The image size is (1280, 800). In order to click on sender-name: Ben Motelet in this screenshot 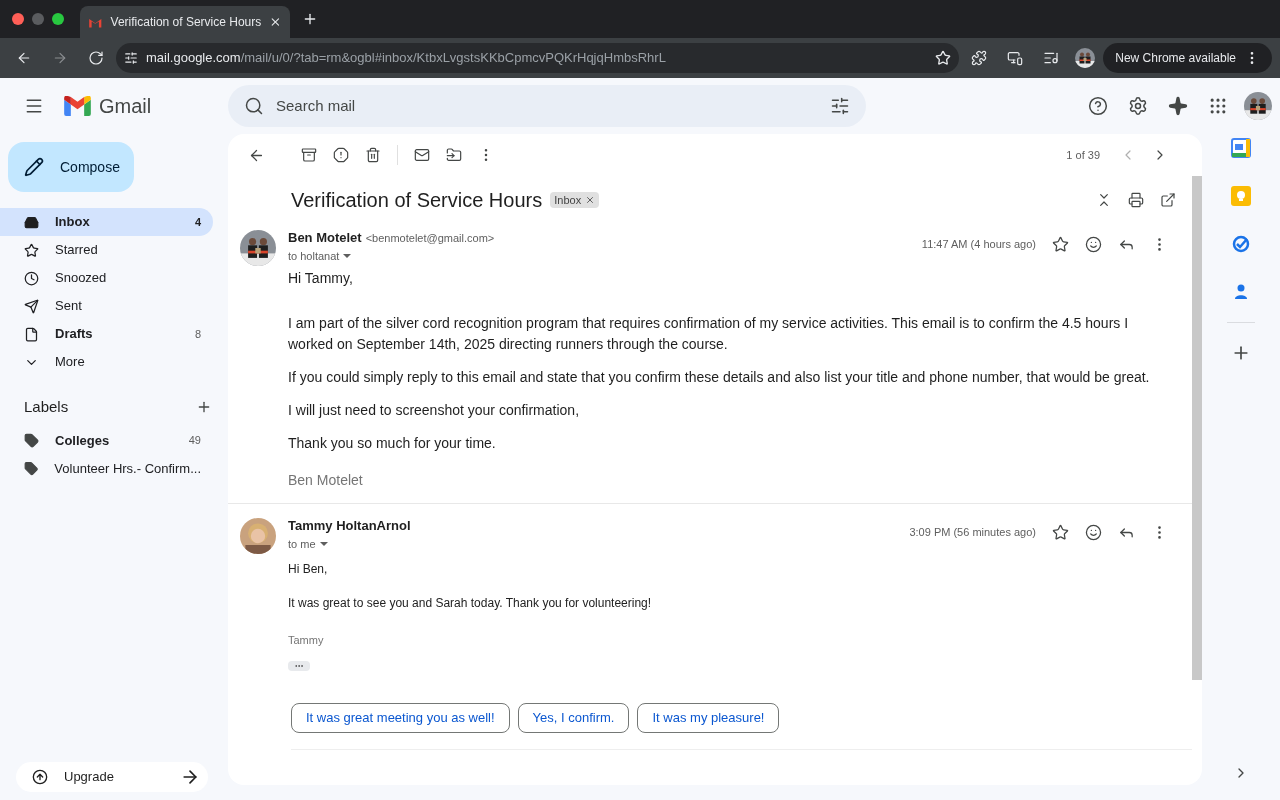, I will do `click(325, 238)`.